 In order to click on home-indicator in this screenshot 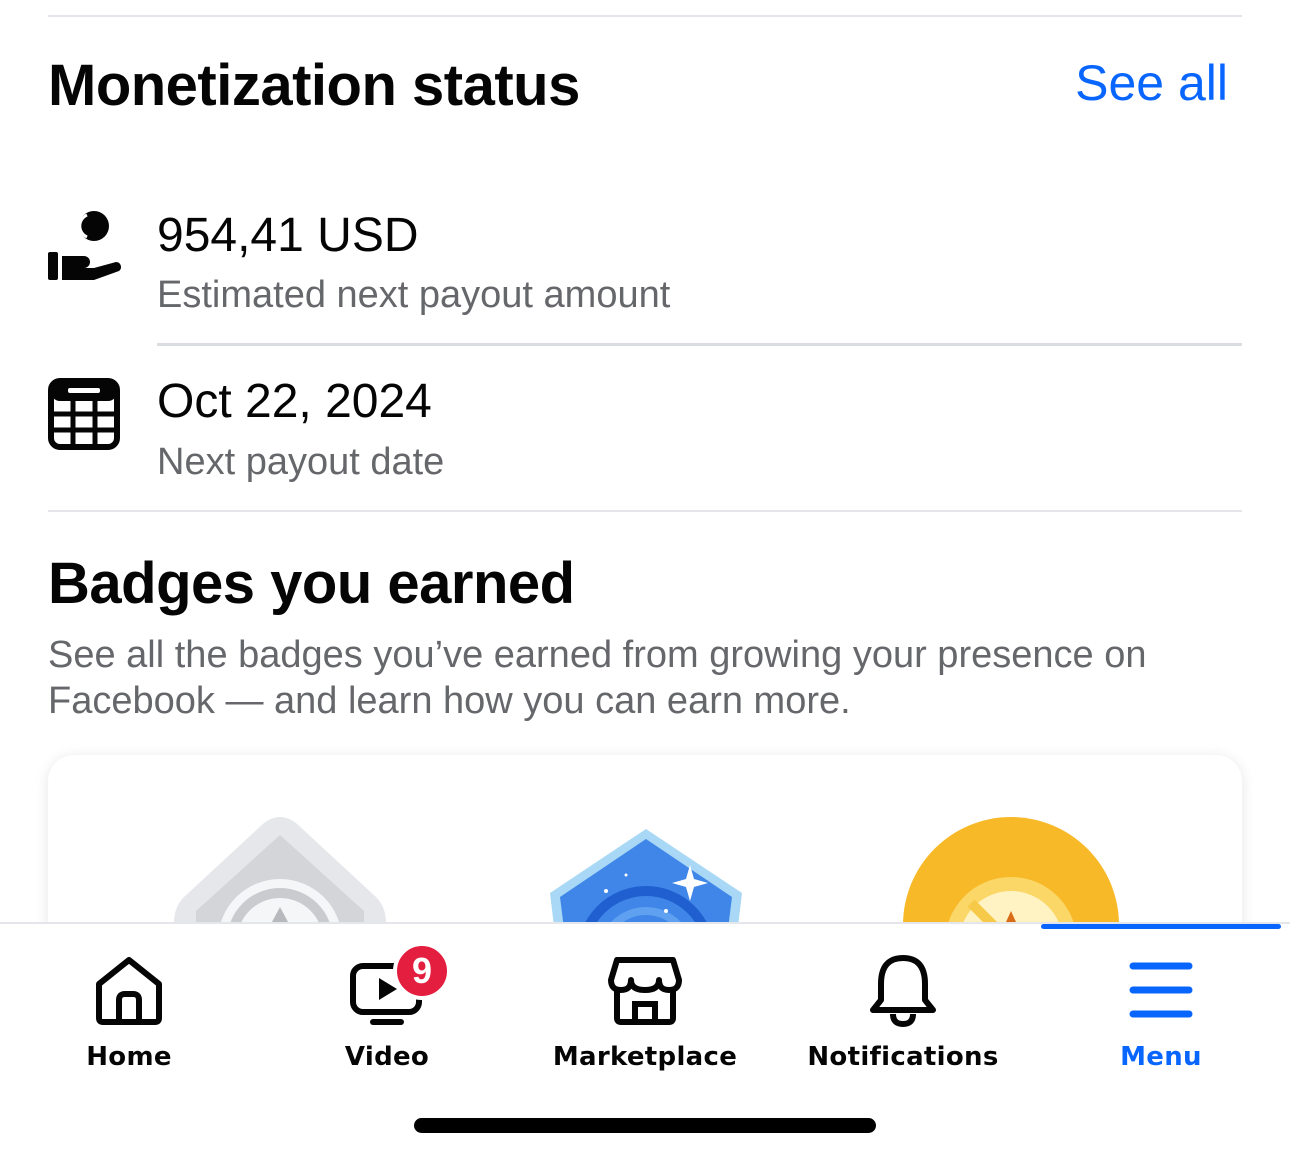, I will do `click(645, 1125)`.